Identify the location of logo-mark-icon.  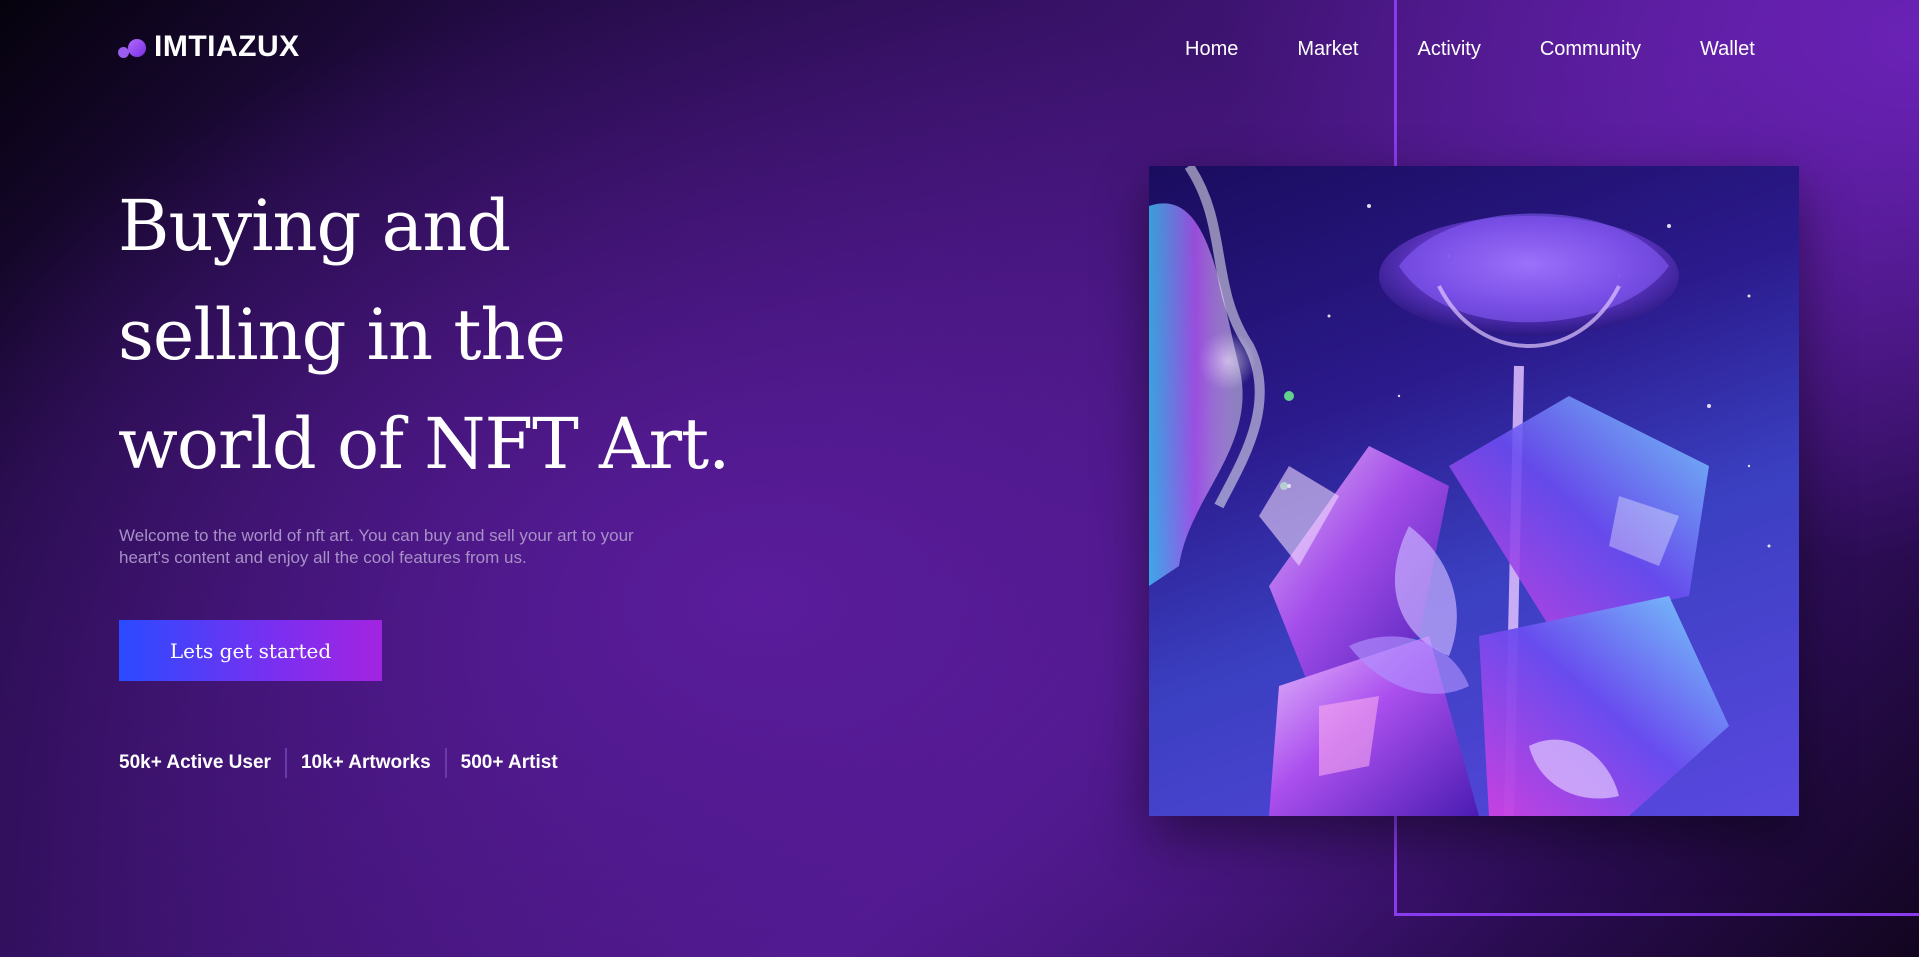
(134, 47).